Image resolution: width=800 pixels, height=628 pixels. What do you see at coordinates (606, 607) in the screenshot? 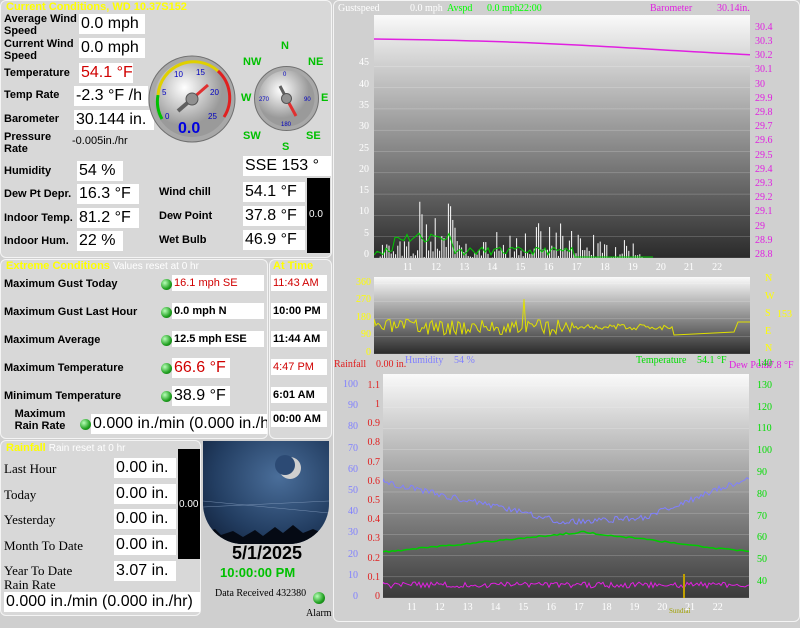
I see `env-x-tick-7: 18` at bounding box center [606, 607].